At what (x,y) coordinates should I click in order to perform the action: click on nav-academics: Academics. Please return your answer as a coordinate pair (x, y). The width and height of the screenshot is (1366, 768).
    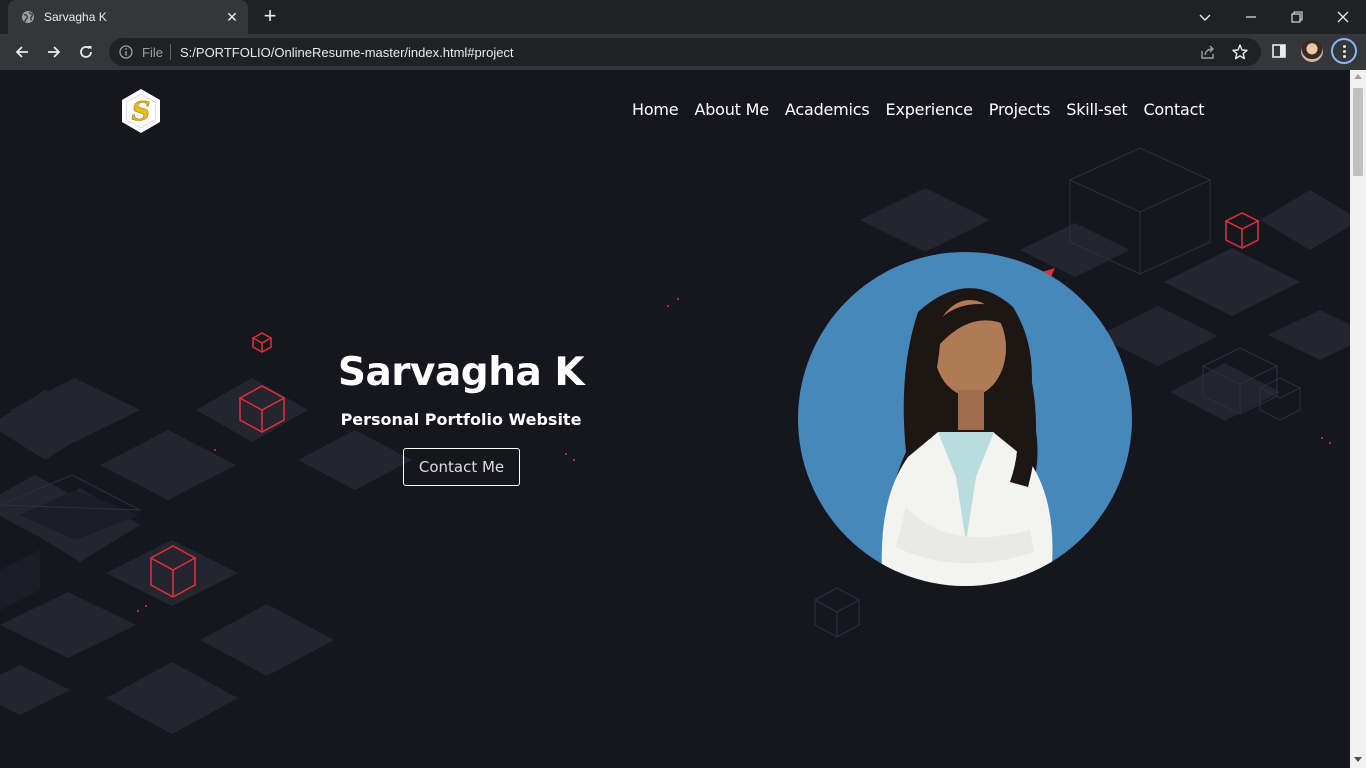
    Looking at the image, I should click on (827, 109).